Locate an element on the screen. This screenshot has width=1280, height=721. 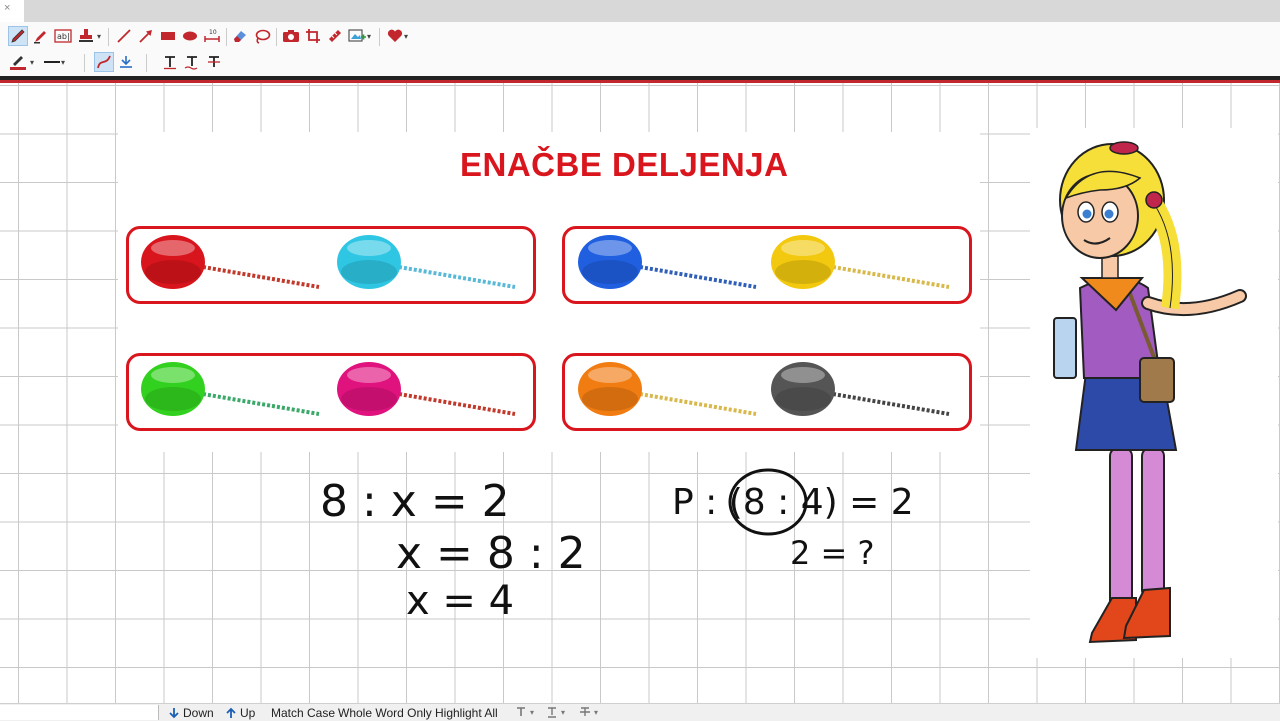
text-format-dropdown: ▾ is located at coordinates (524, 712).